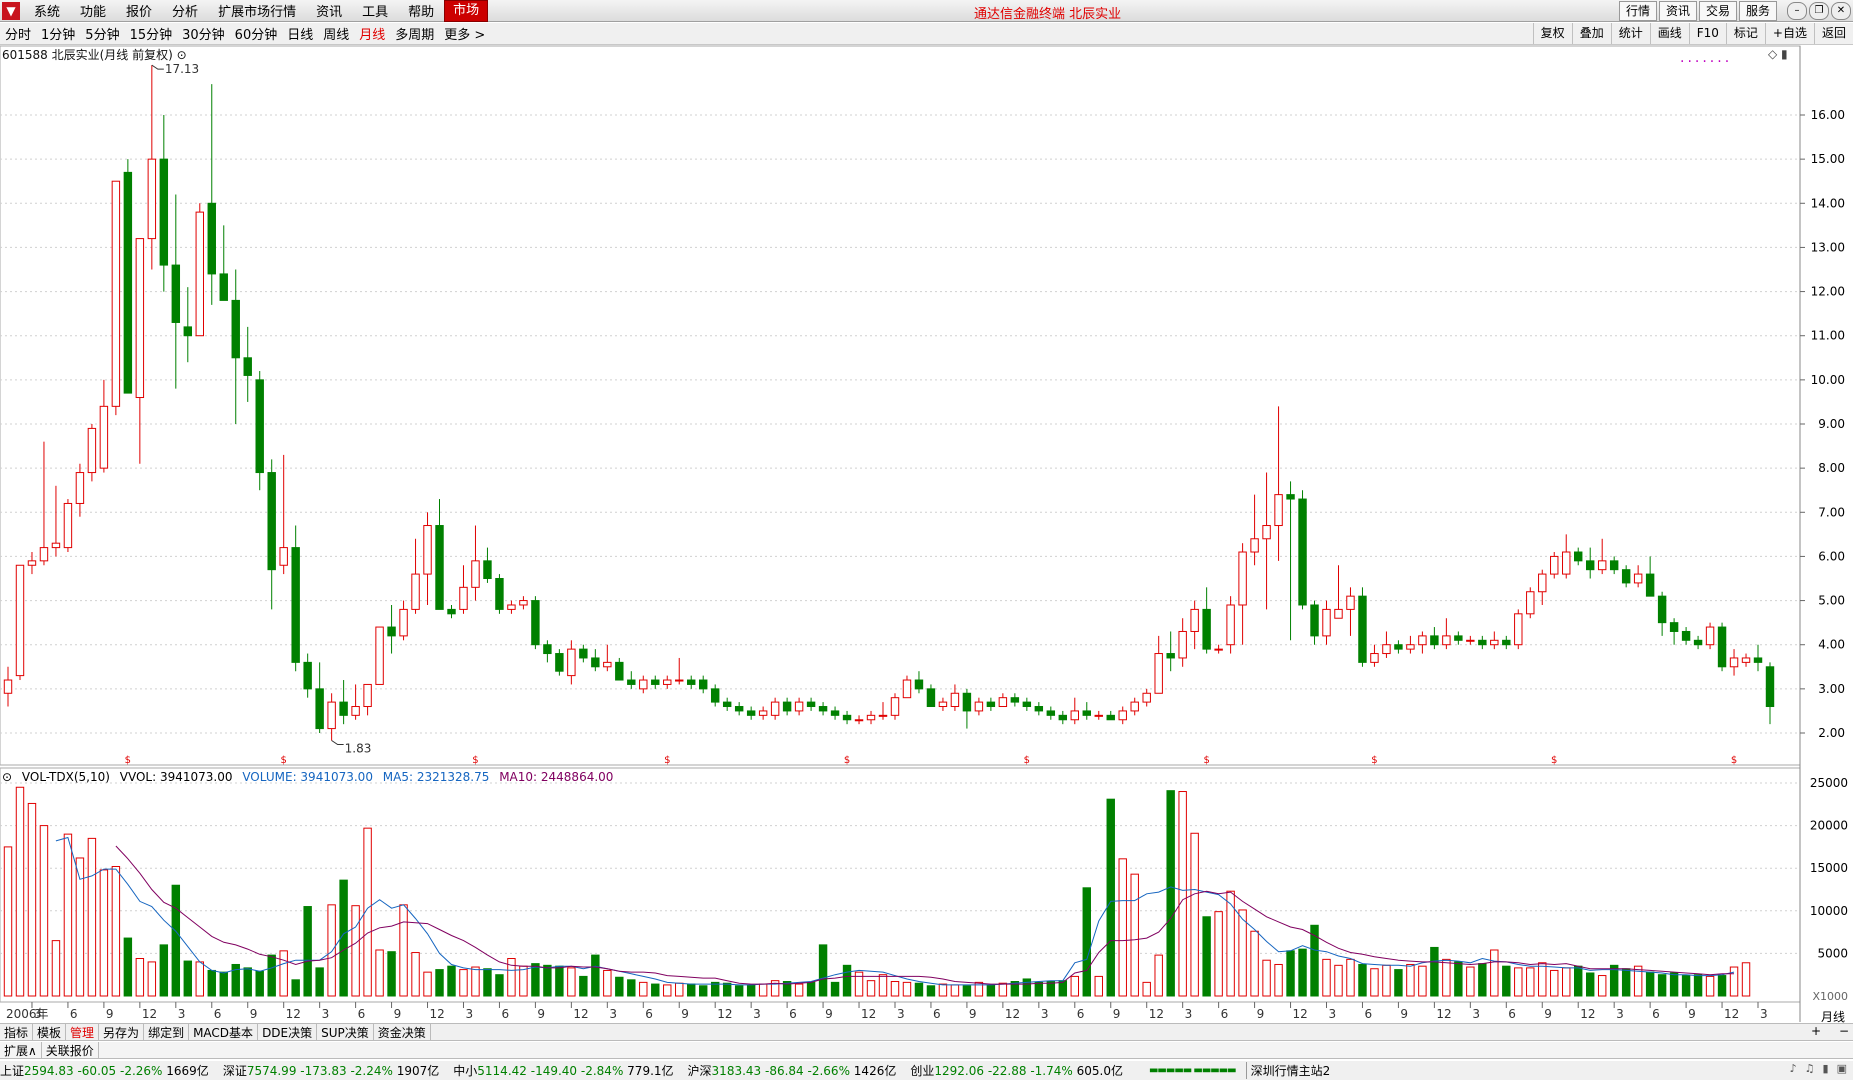  Describe the element at coordinates (1016, 1070) in the screenshot. I see `index-quote-4: 创业1292.06 -22.88 -1.74% 605.0亿` at that location.